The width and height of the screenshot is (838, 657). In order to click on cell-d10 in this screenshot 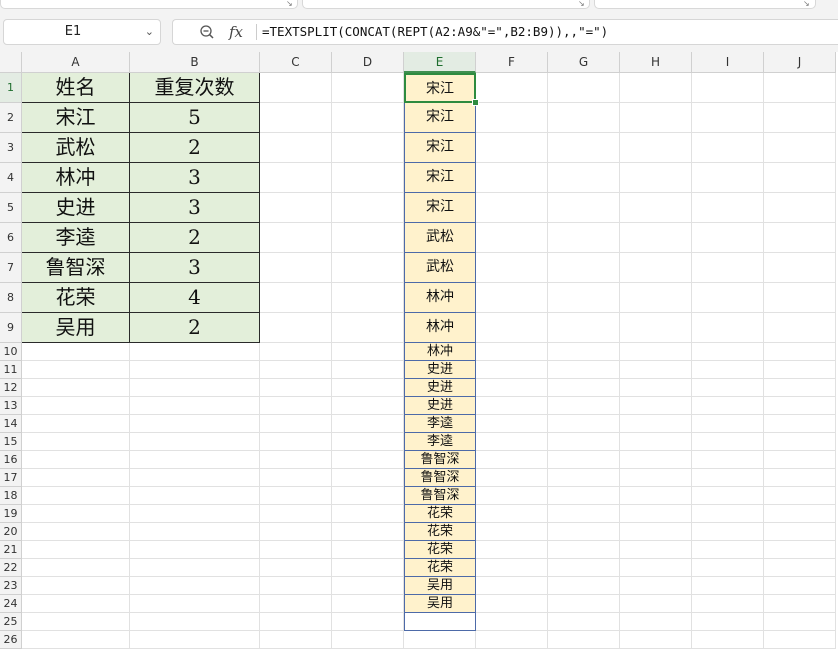, I will do `click(368, 352)`.